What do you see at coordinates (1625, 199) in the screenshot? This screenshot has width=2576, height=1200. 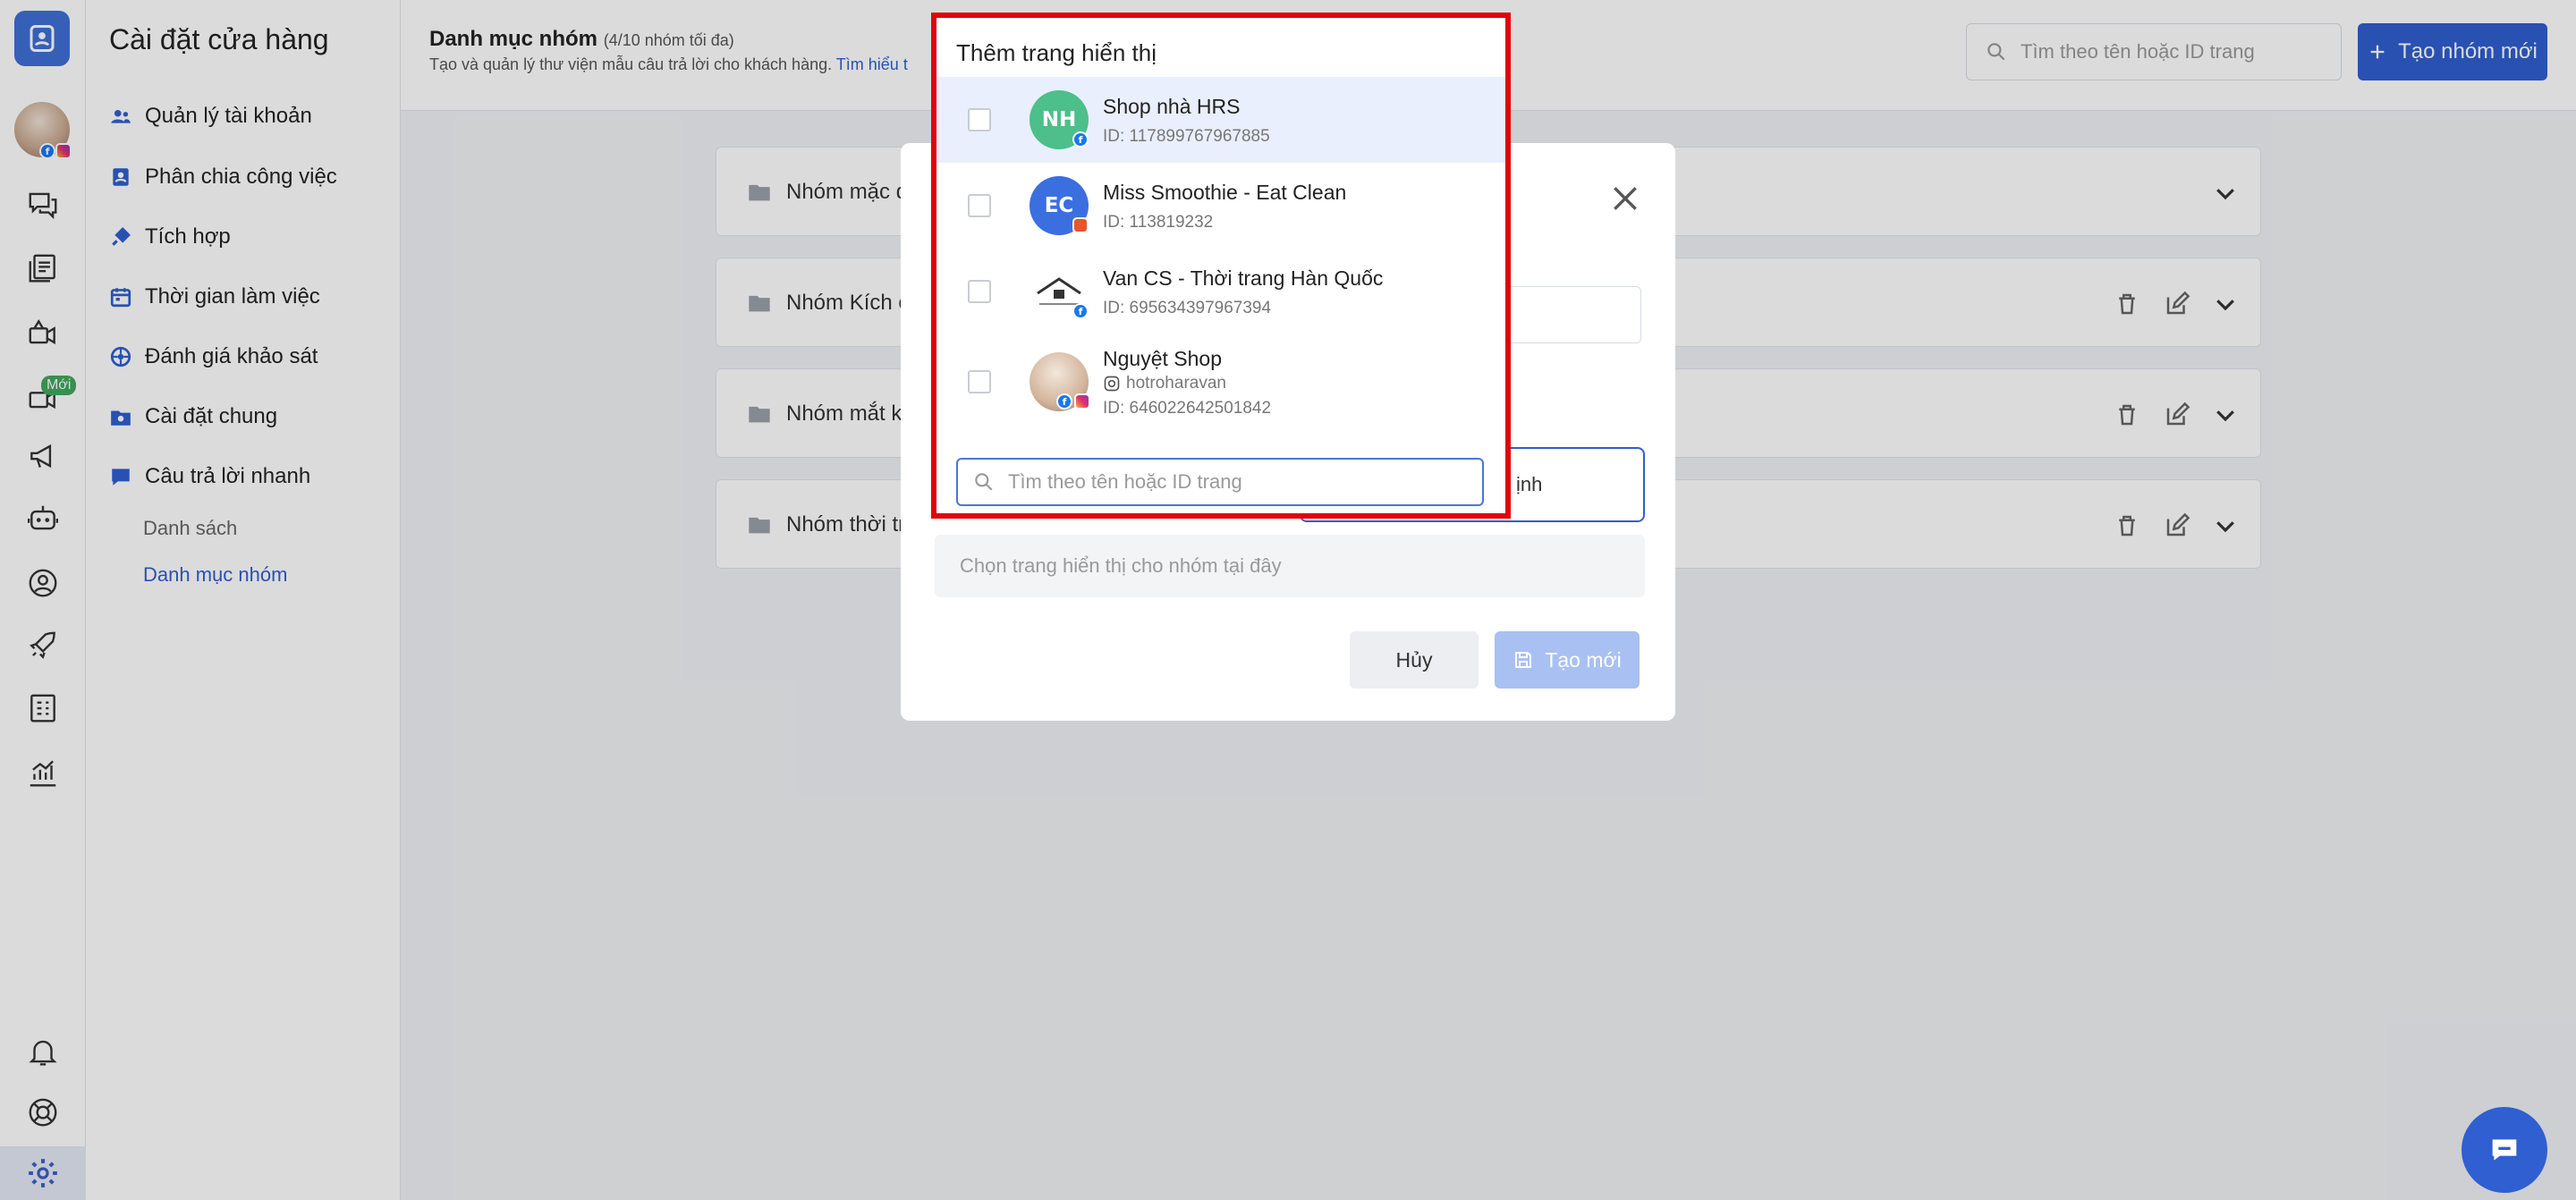 I see `close-icon` at bounding box center [1625, 199].